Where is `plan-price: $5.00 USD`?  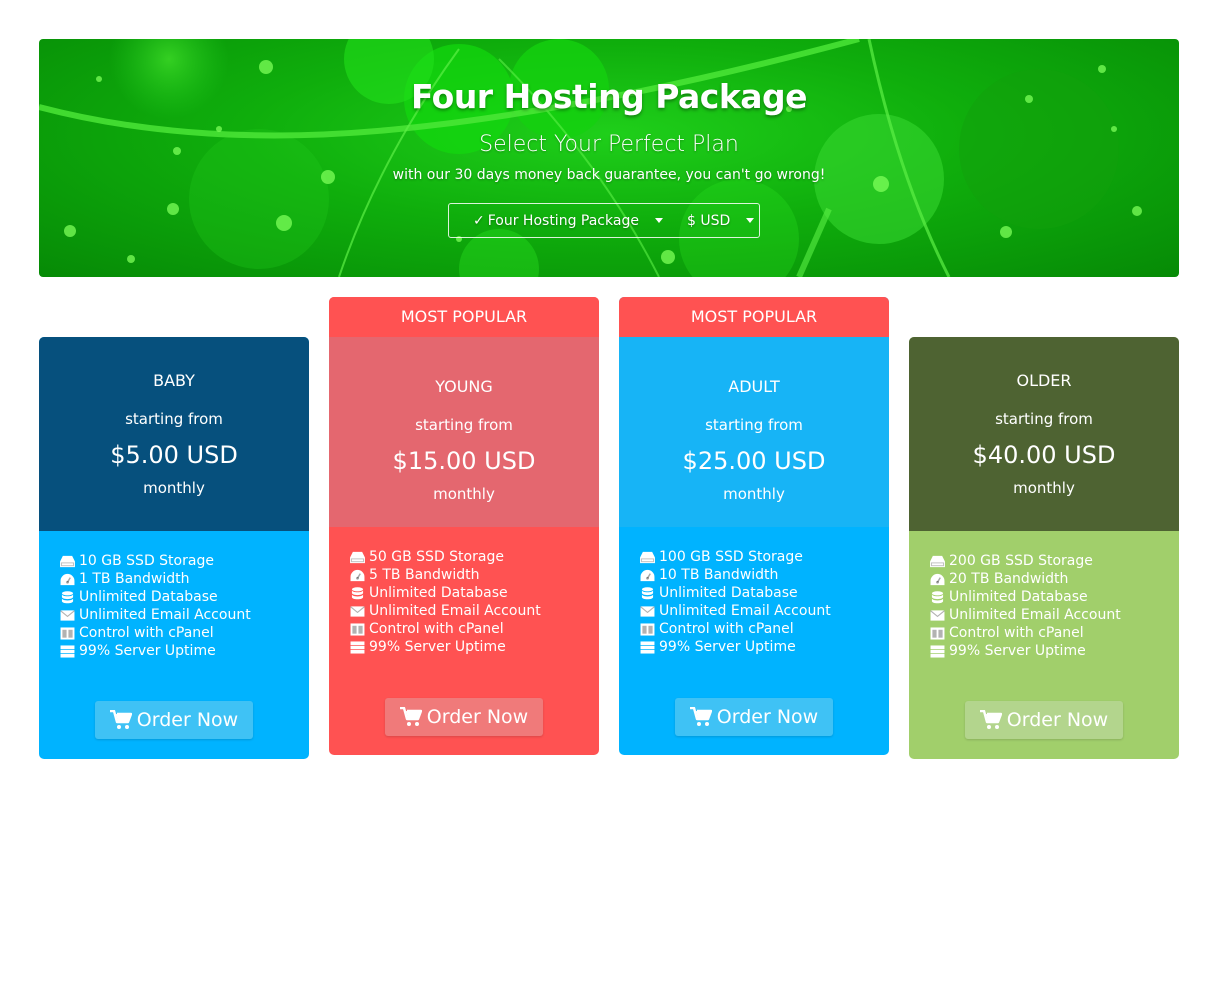
plan-price: $5.00 USD is located at coordinates (174, 455).